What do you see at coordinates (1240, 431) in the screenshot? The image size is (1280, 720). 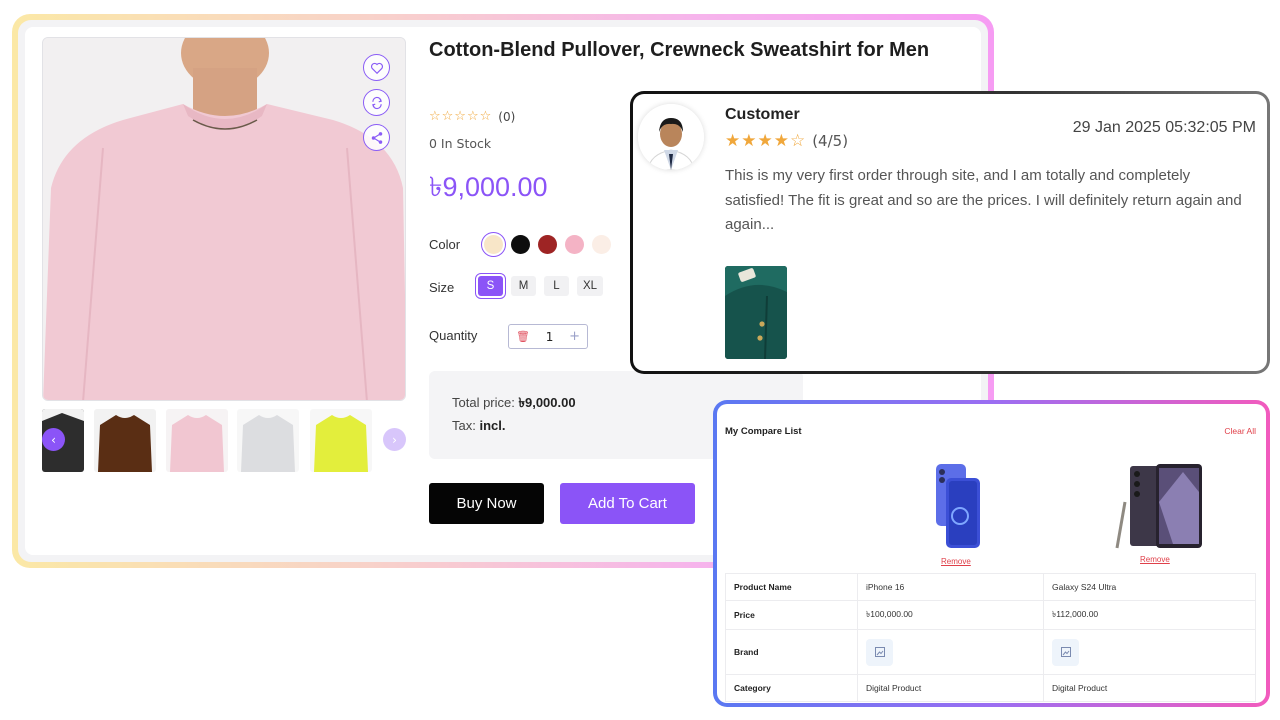 I see `clear-all-button: Clear All` at bounding box center [1240, 431].